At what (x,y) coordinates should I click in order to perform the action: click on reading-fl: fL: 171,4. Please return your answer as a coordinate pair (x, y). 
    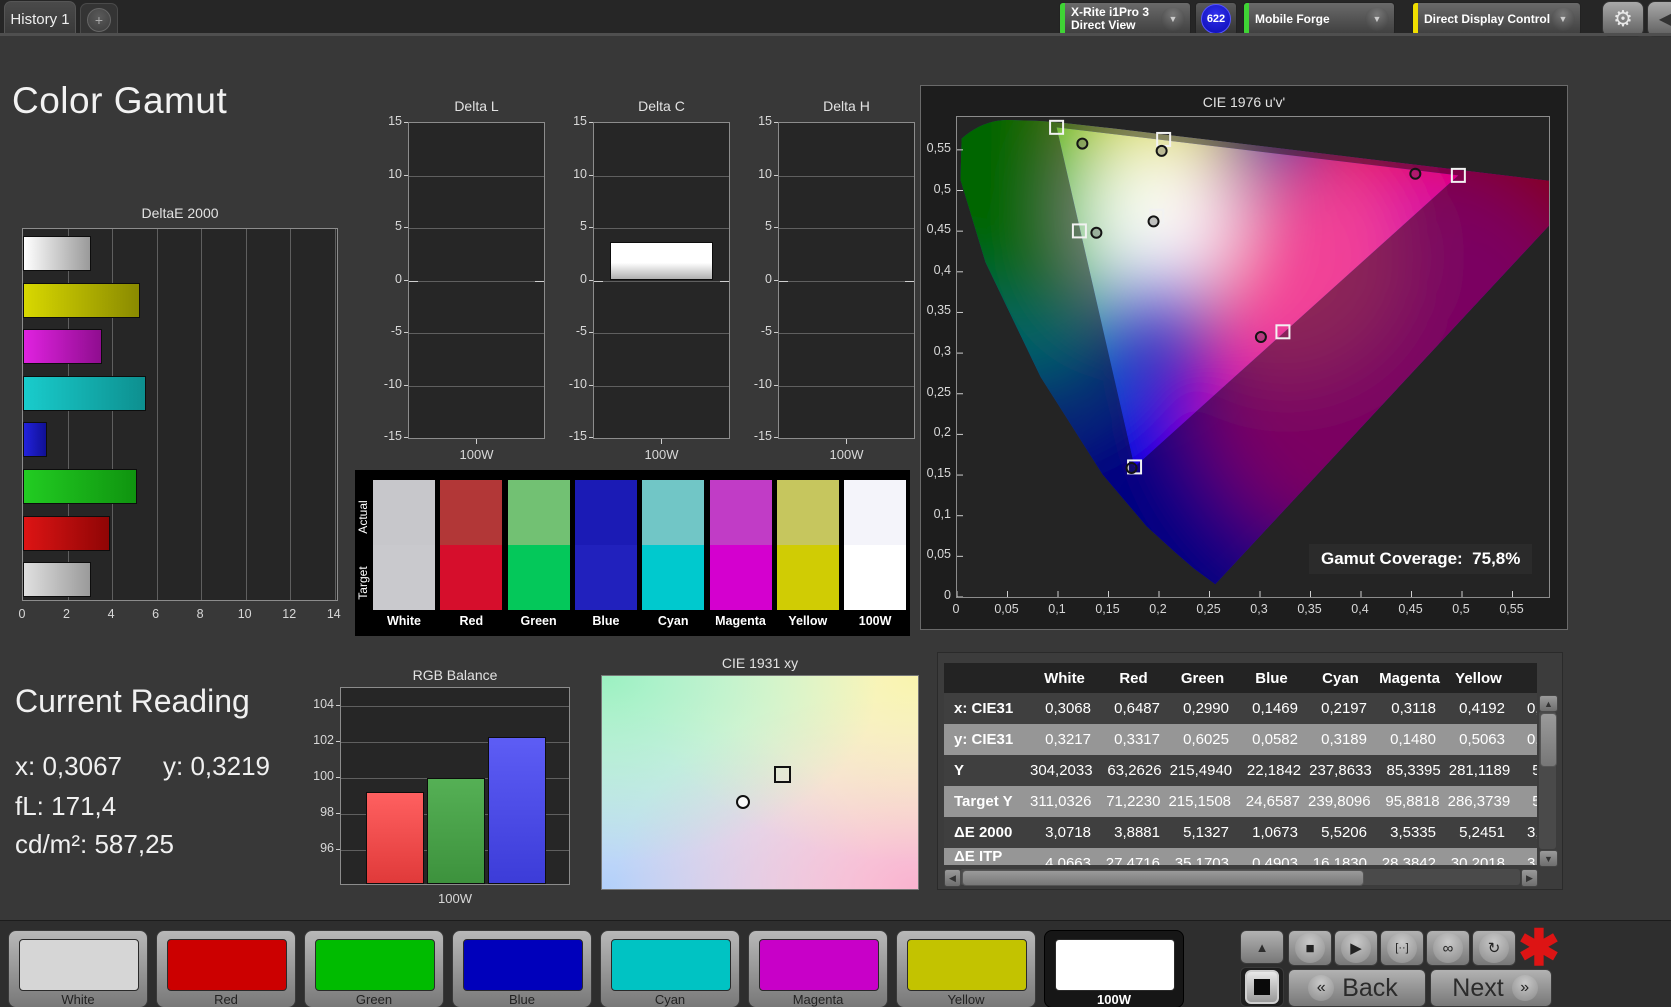
    Looking at the image, I should click on (66, 806).